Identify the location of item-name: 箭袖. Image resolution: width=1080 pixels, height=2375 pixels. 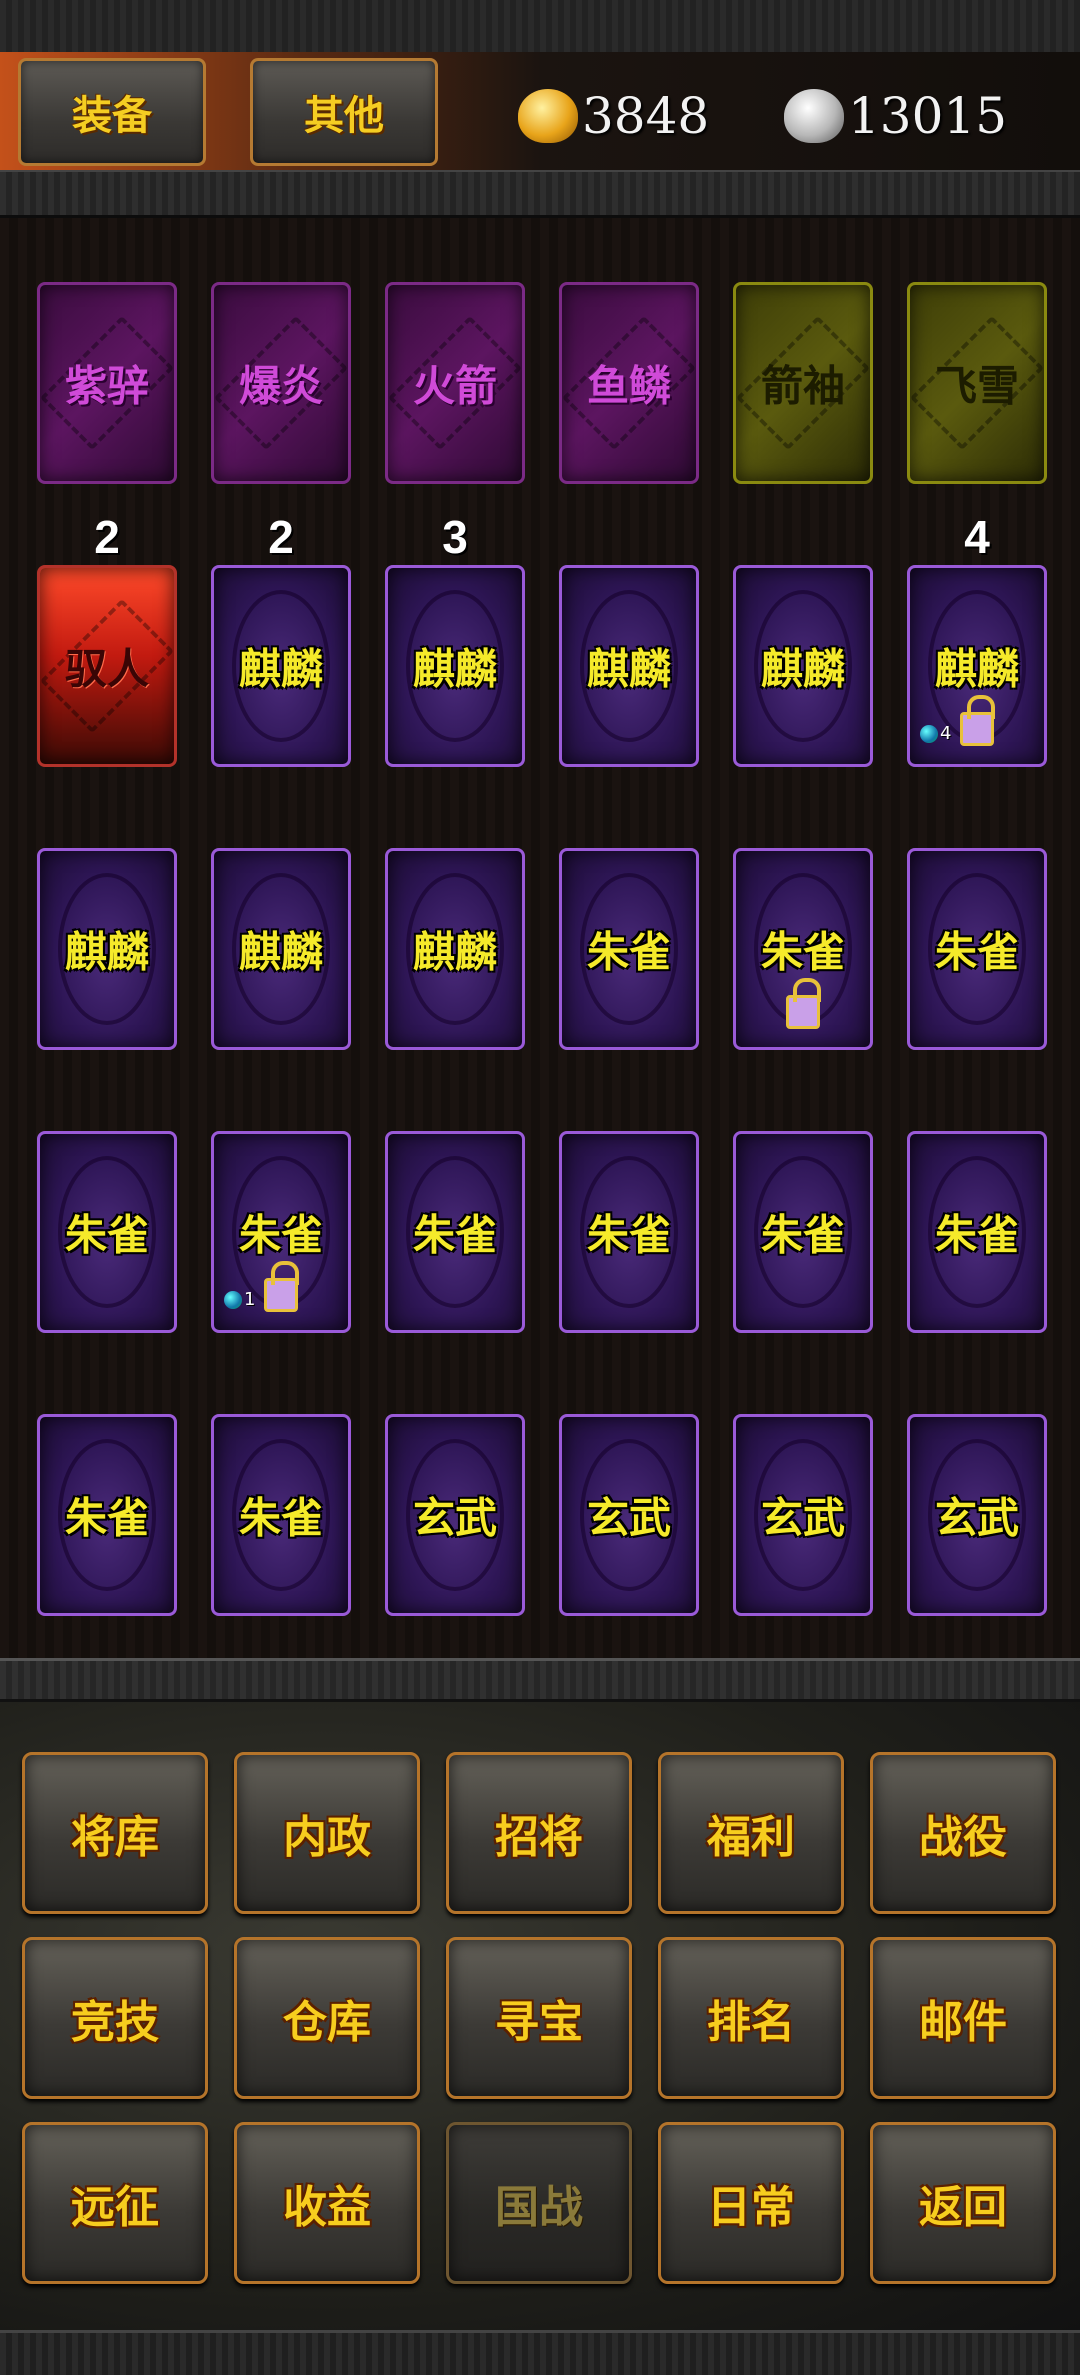
(802, 386).